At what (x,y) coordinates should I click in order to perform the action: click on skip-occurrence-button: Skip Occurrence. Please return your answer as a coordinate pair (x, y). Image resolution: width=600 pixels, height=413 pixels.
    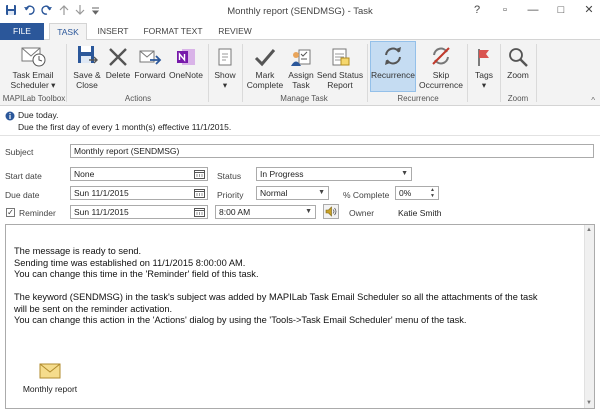
    Looking at the image, I should click on (441, 66).